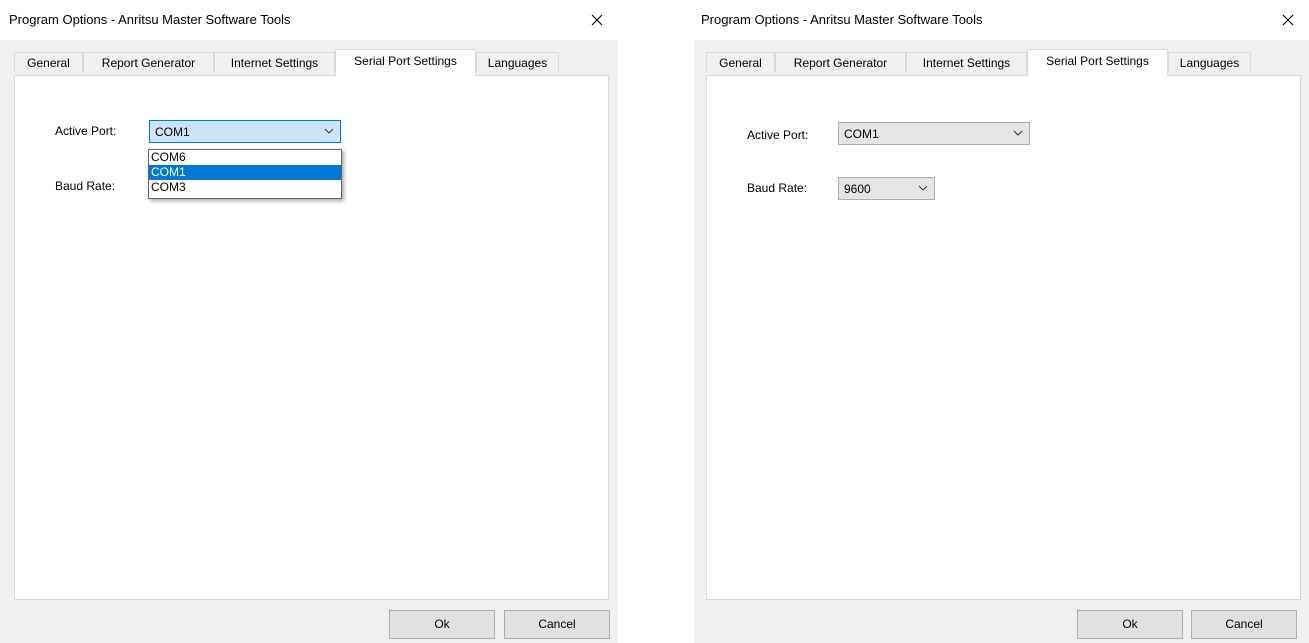  I want to click on port-option-com1: COM1, so click(245, 172).